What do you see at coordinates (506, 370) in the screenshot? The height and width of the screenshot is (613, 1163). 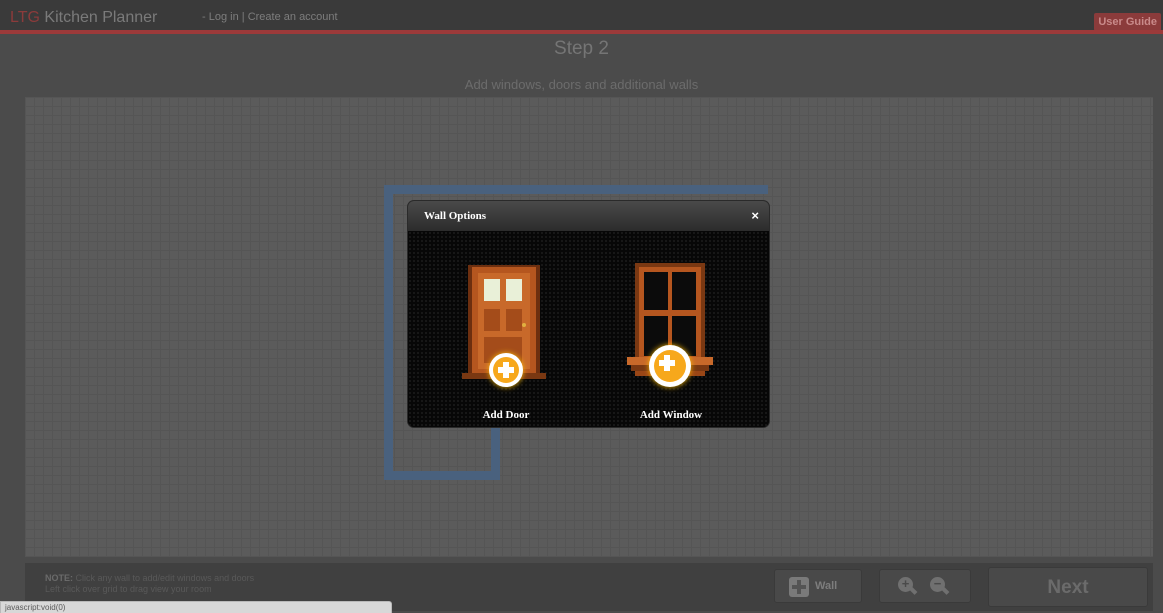 I see `add-door-plus-icon` at bounding box center [506, 370].